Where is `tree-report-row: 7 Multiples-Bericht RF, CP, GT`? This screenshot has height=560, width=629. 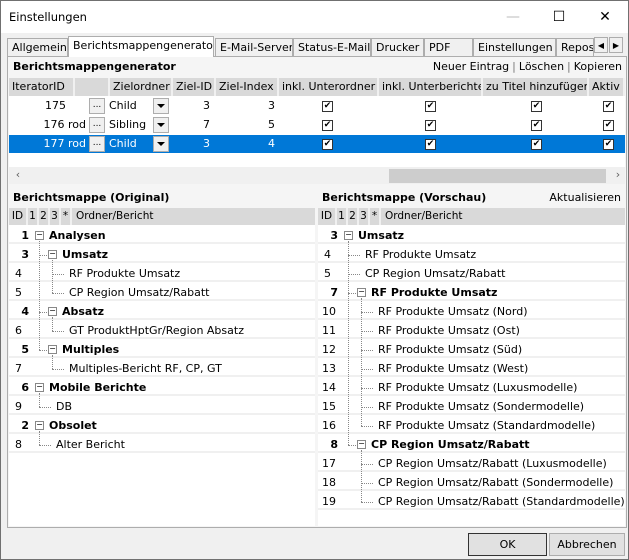 tree-report-row: 7 Multiples-Bericht RF, CP, GT is located at coordinates (162, 368).